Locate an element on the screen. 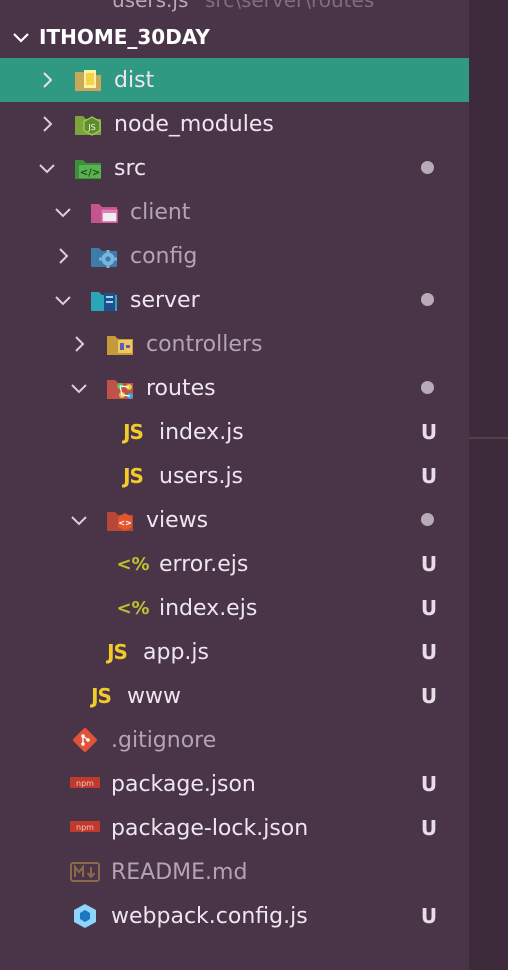  tree-item-users-js: JS users.js is located at coordinates (234, 476).